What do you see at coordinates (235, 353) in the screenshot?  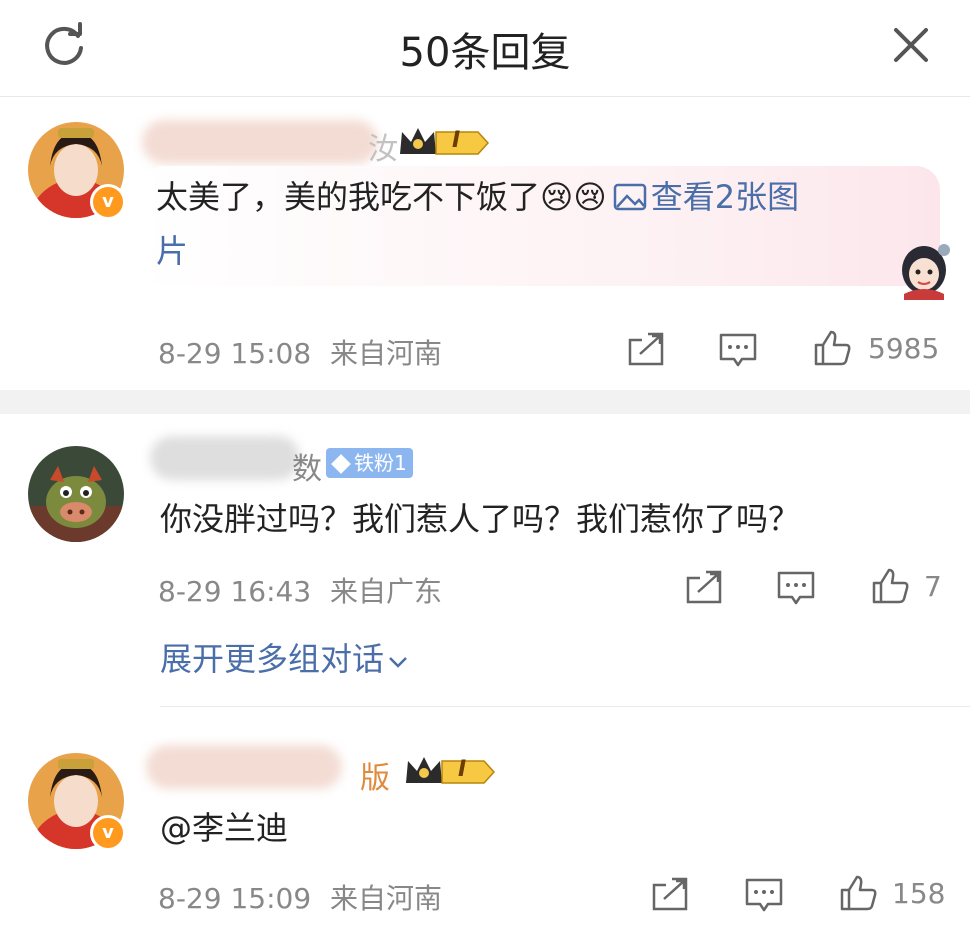 I see `comment-time: 8-29 15:08` at bounding box center [235, 353].